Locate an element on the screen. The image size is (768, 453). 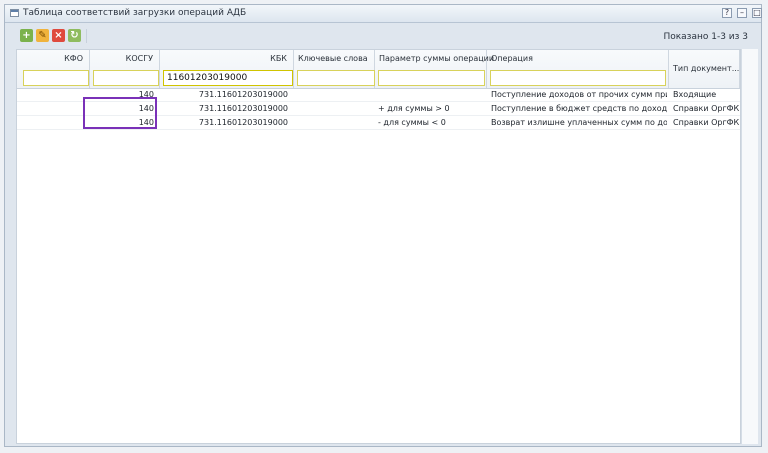
column-label: Параметр суммы операции is located at coordinates (437, 58).